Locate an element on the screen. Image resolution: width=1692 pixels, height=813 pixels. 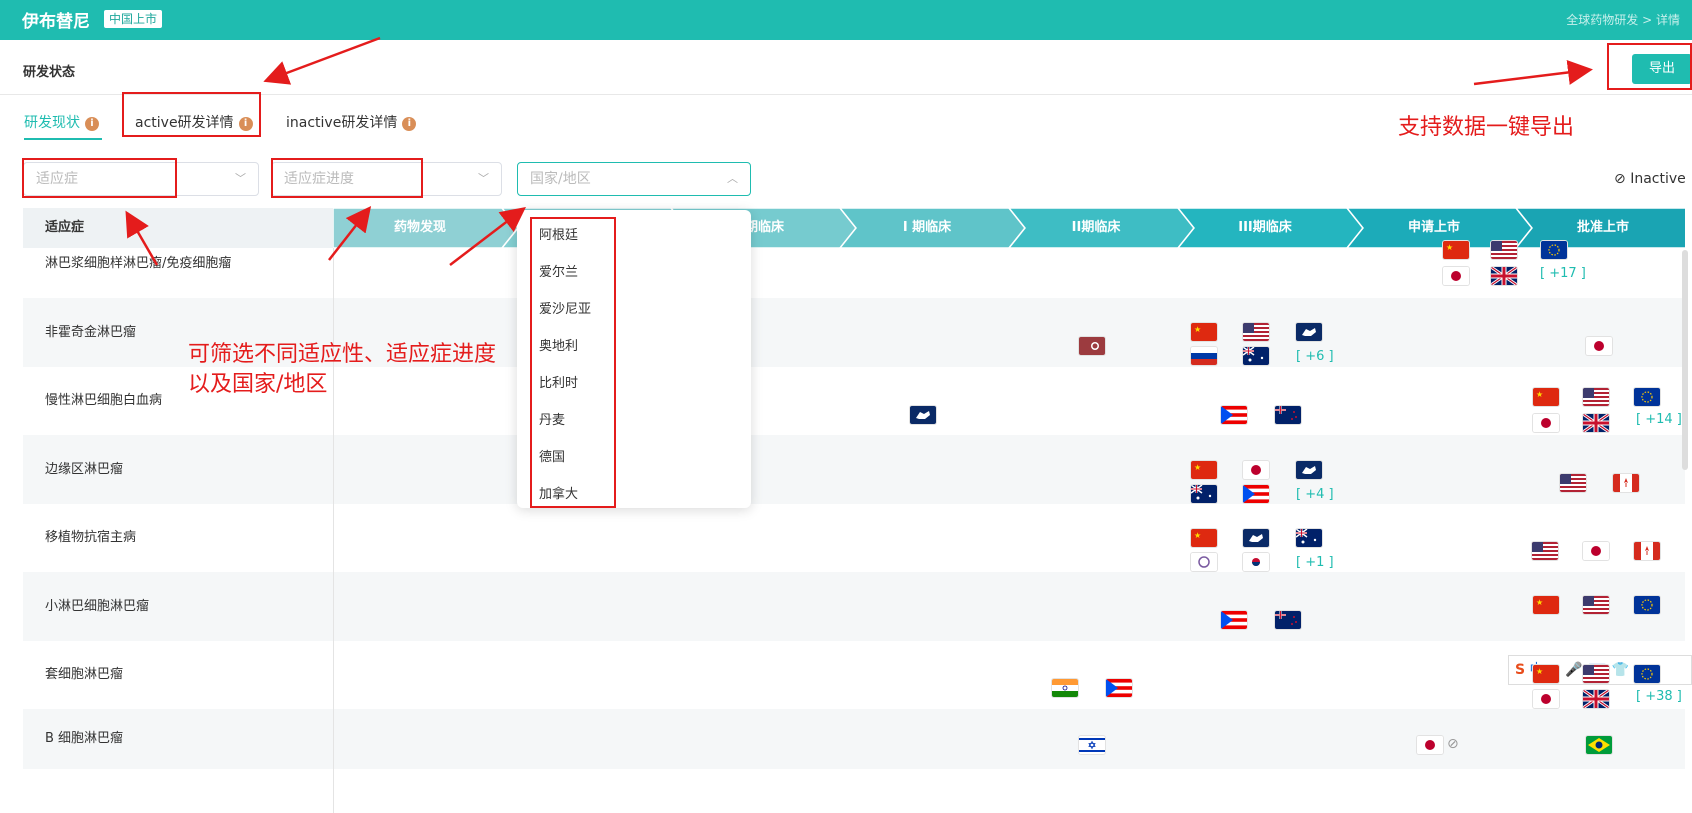
more-countries-link: [ +38 ] is located at coordinates (1659, 696).